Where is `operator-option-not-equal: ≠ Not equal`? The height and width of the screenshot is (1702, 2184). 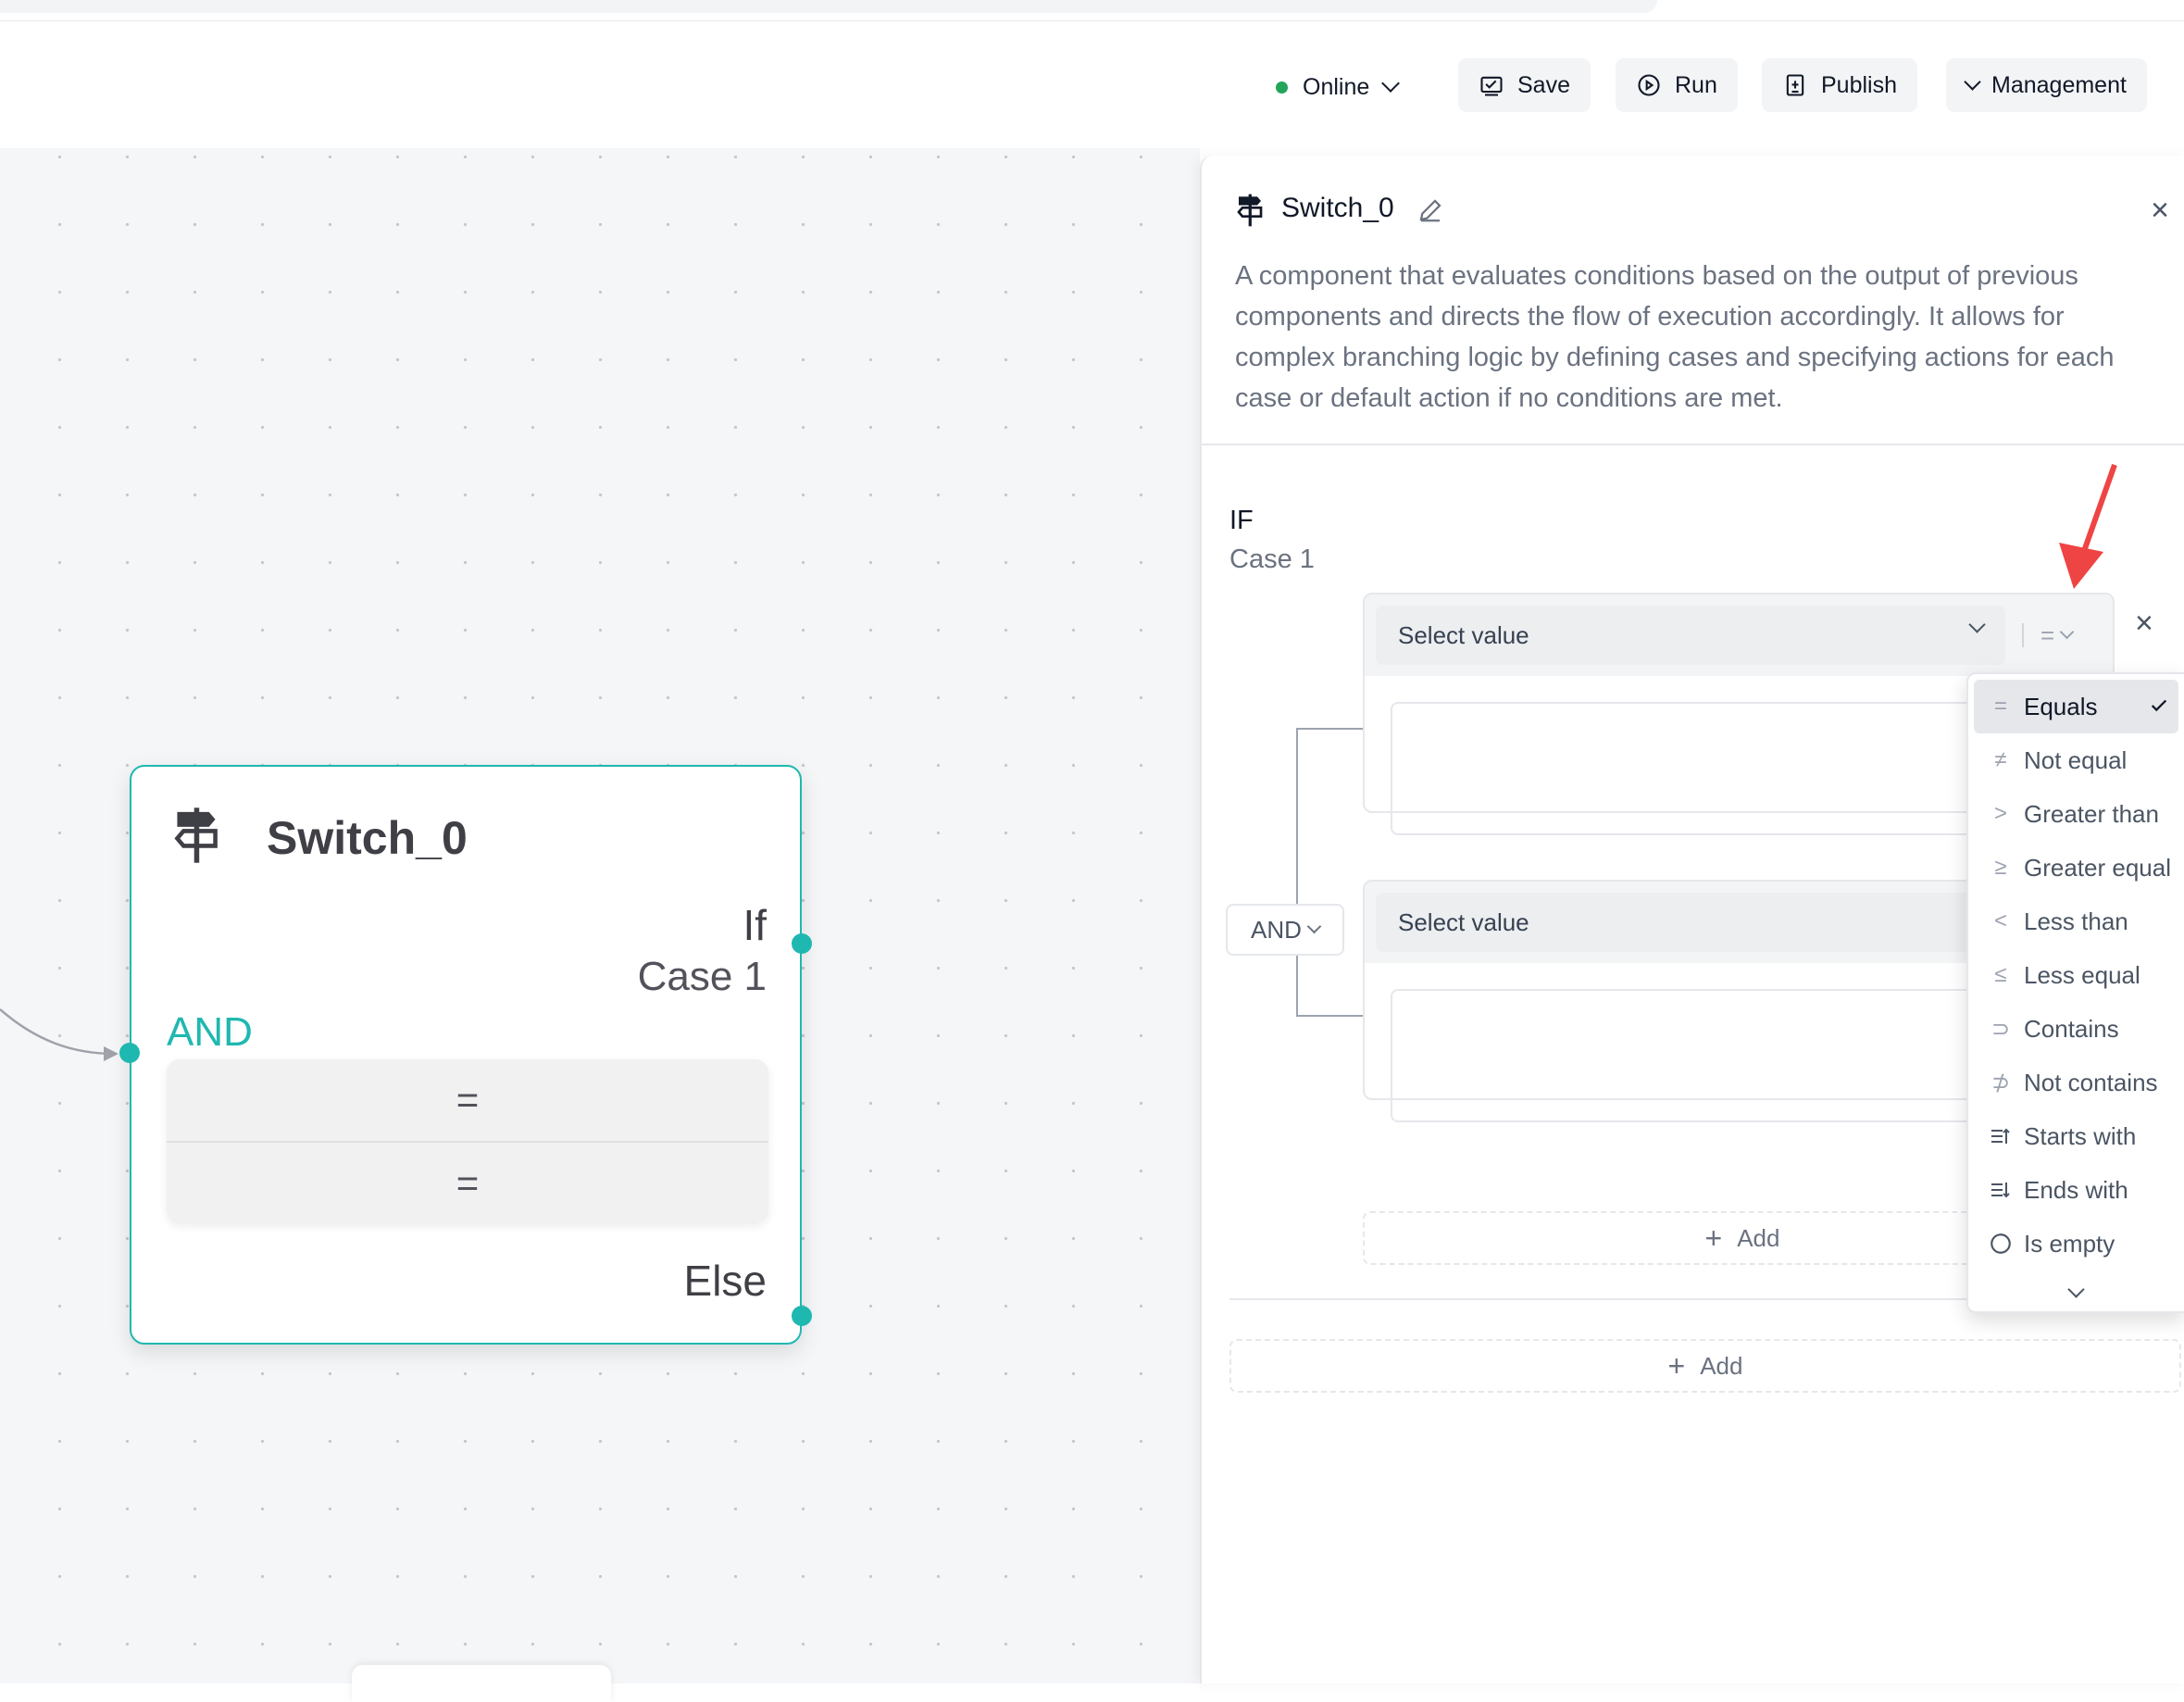
operator-option-not-equal: ≠ Not equal is located at coordinates (2076, 760).